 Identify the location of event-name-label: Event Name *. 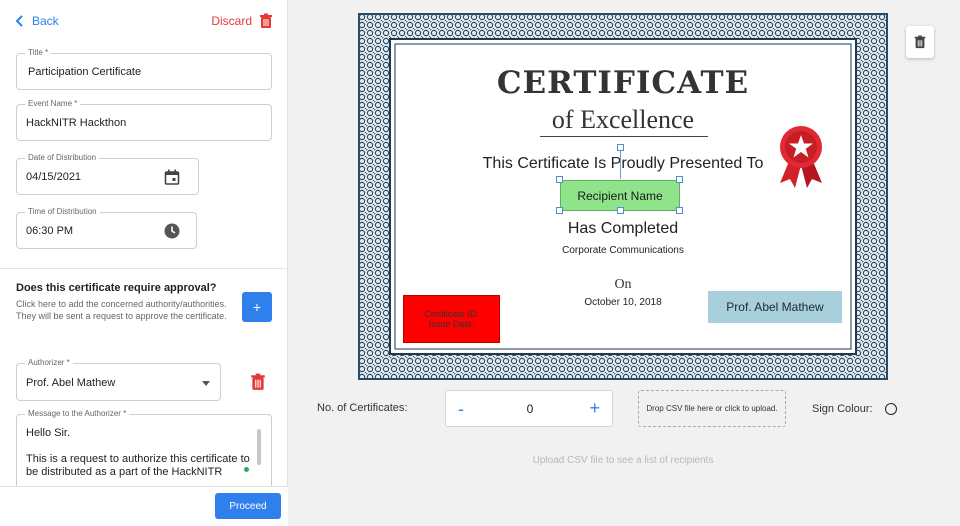
(53, 103).